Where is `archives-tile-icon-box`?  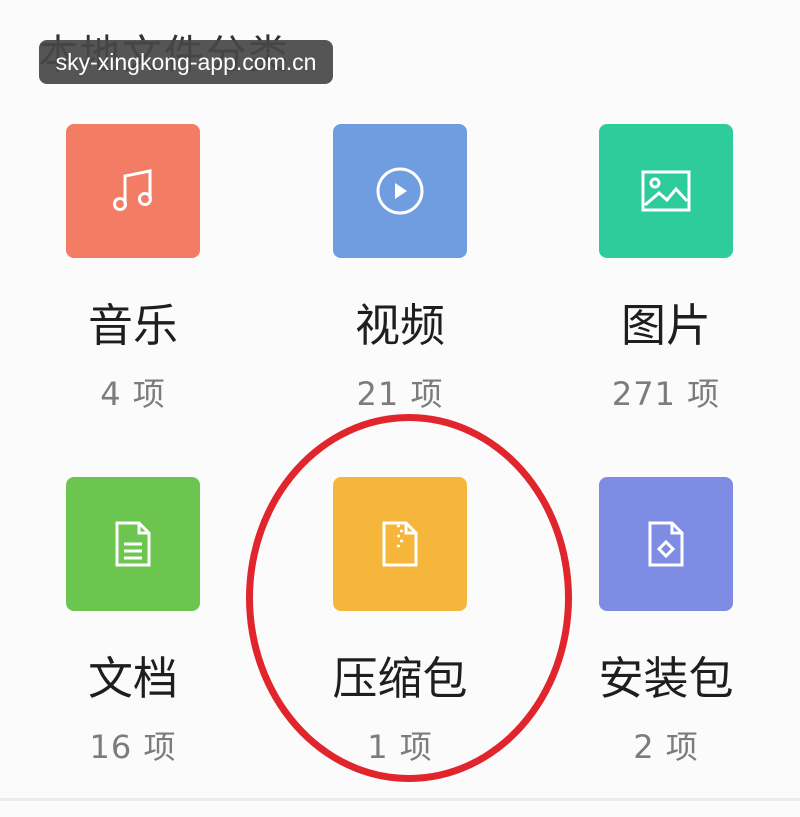 archives-tile-icon-box is located at coordinates (400, 544).